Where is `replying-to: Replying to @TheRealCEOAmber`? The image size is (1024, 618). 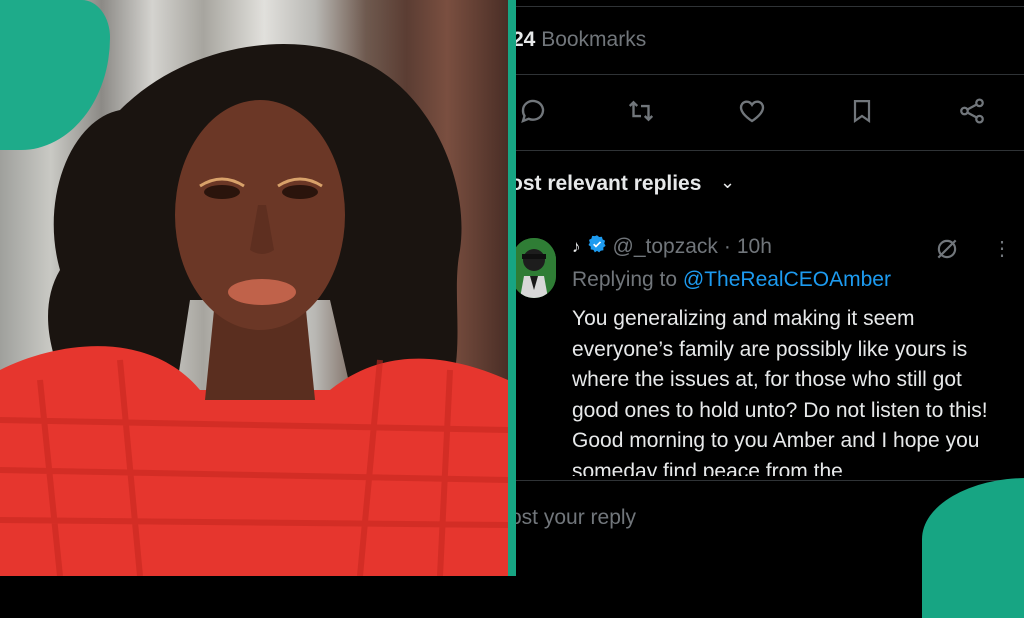
replying-to: Replying to @TheRealCEOAmber is located at coordinates (731, 280).